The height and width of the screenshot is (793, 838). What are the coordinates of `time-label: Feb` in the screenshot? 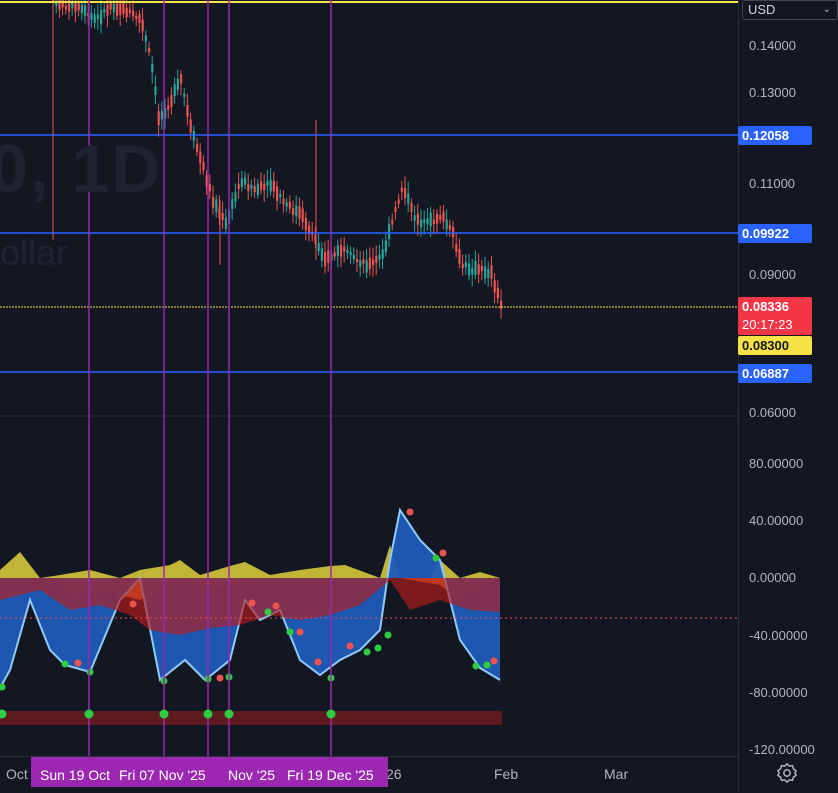 It's located at (506, 774).